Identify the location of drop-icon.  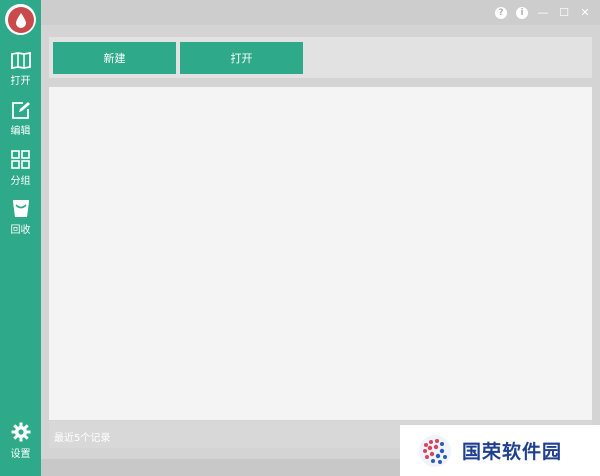
(20, 20).